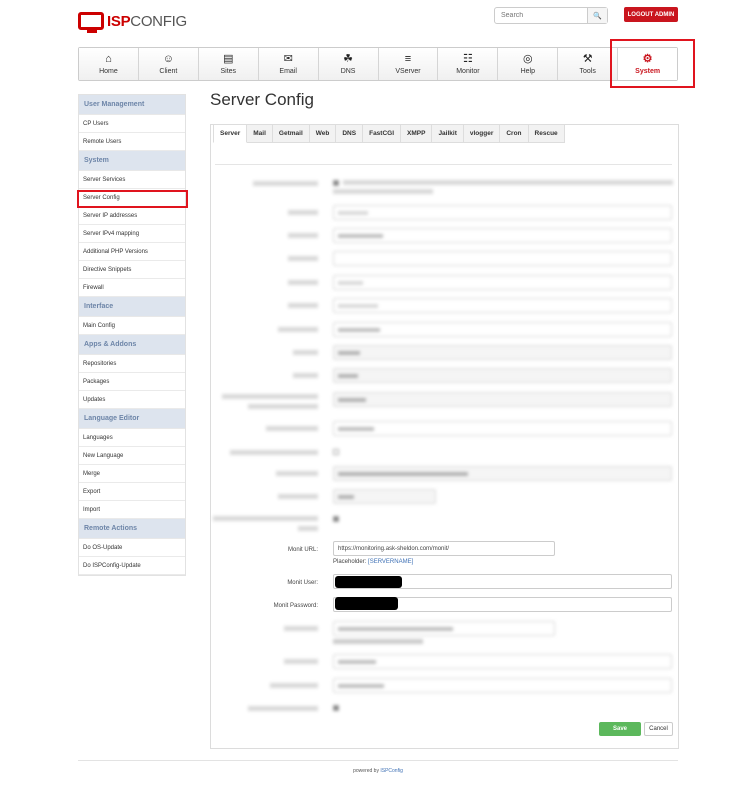 The image size is (756, 785). I want to click on nav-vserver: ≡ VServer, so click(408, 64).